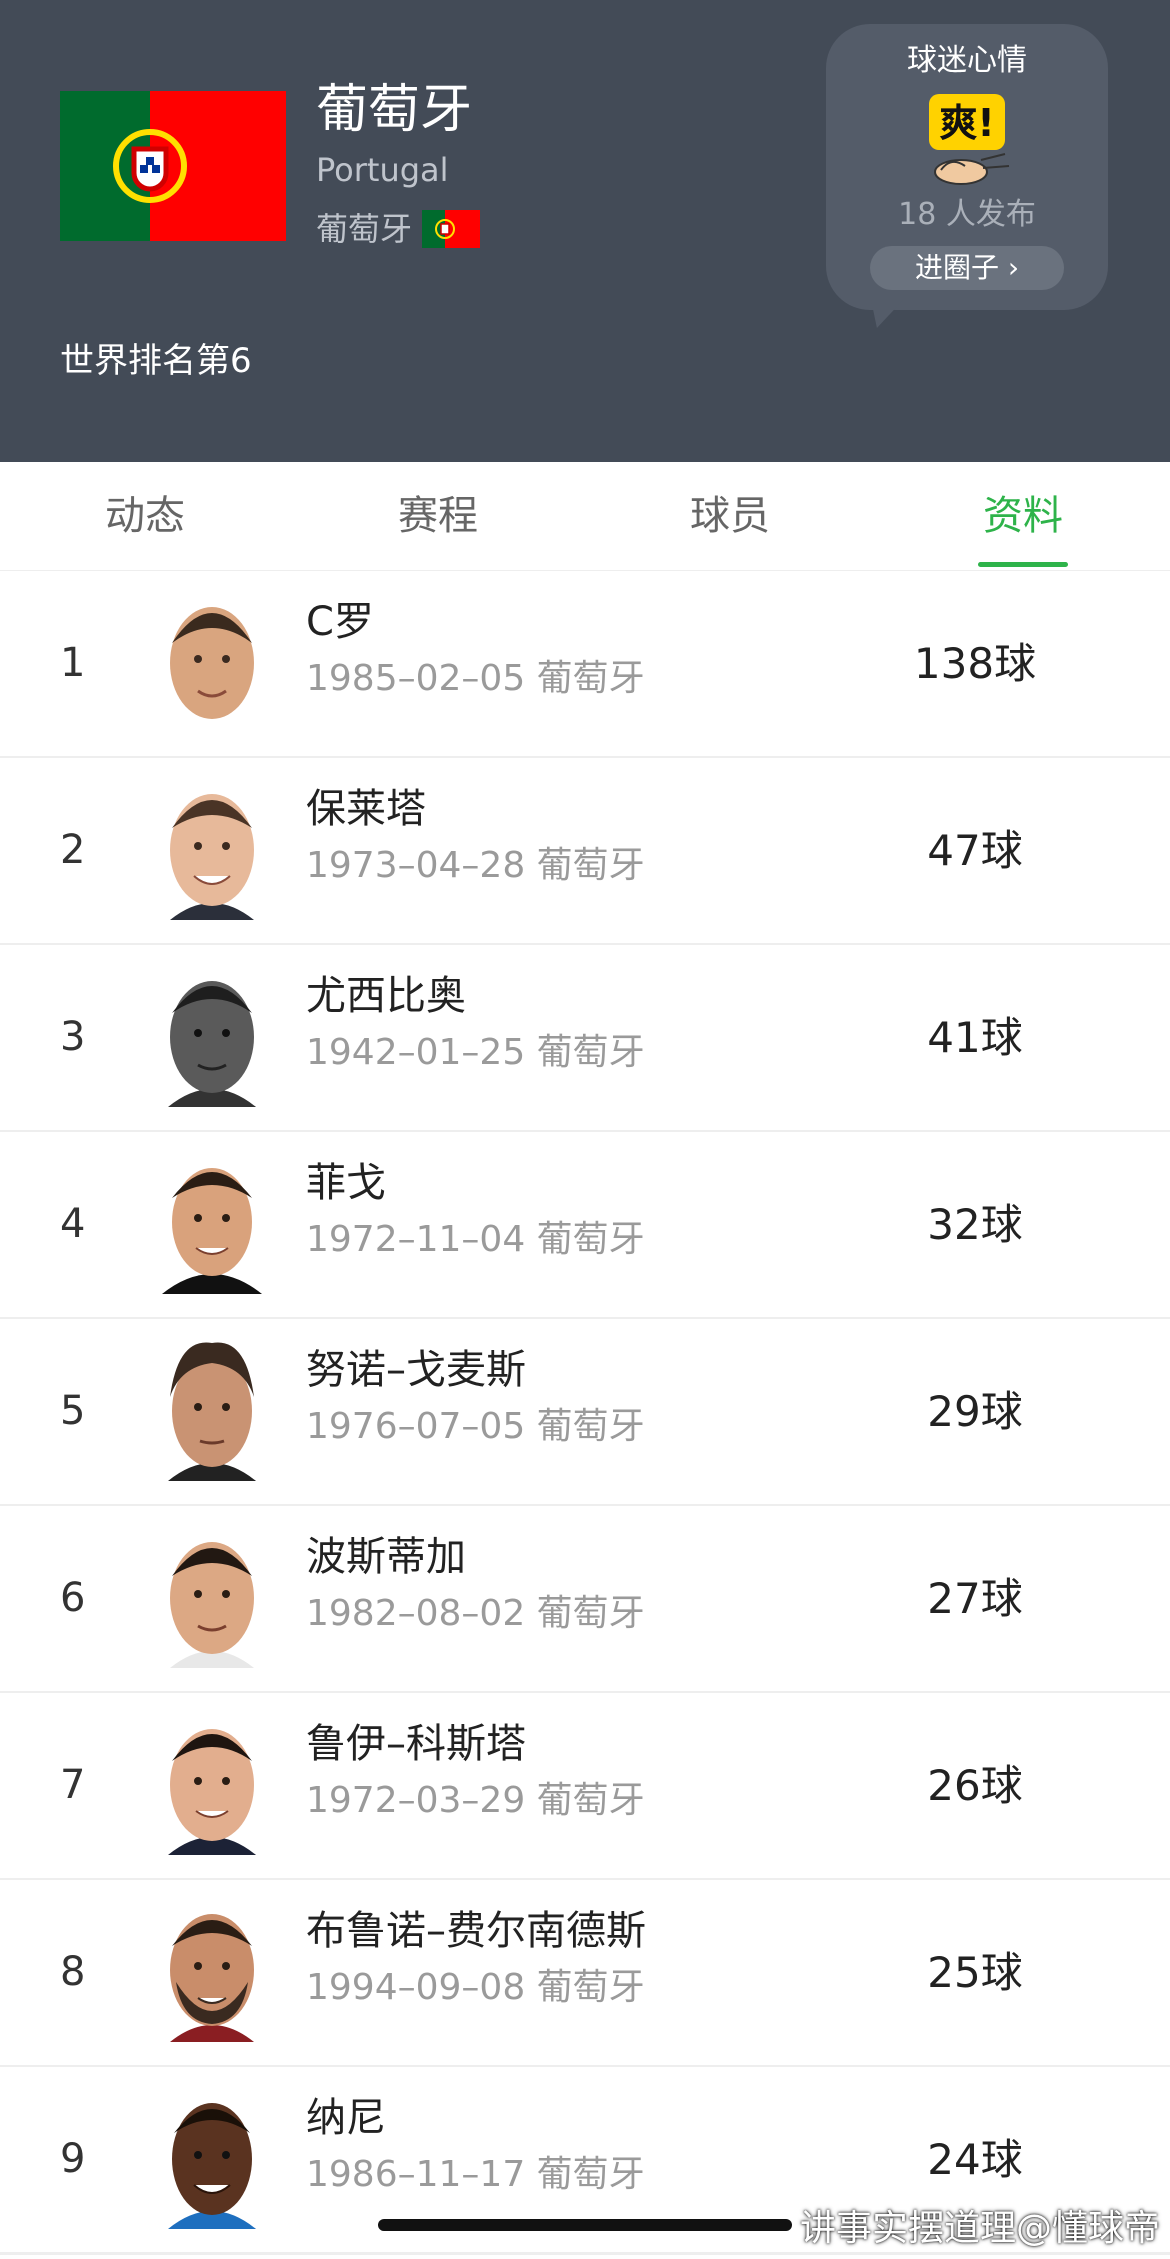 The image size is (1170, 2259). What do you see at coordinates (475, 1987) in the screenshot?
I see `player-birth-country: 1994–09–08 葡萄牙` at bounding box center [475, 1987].